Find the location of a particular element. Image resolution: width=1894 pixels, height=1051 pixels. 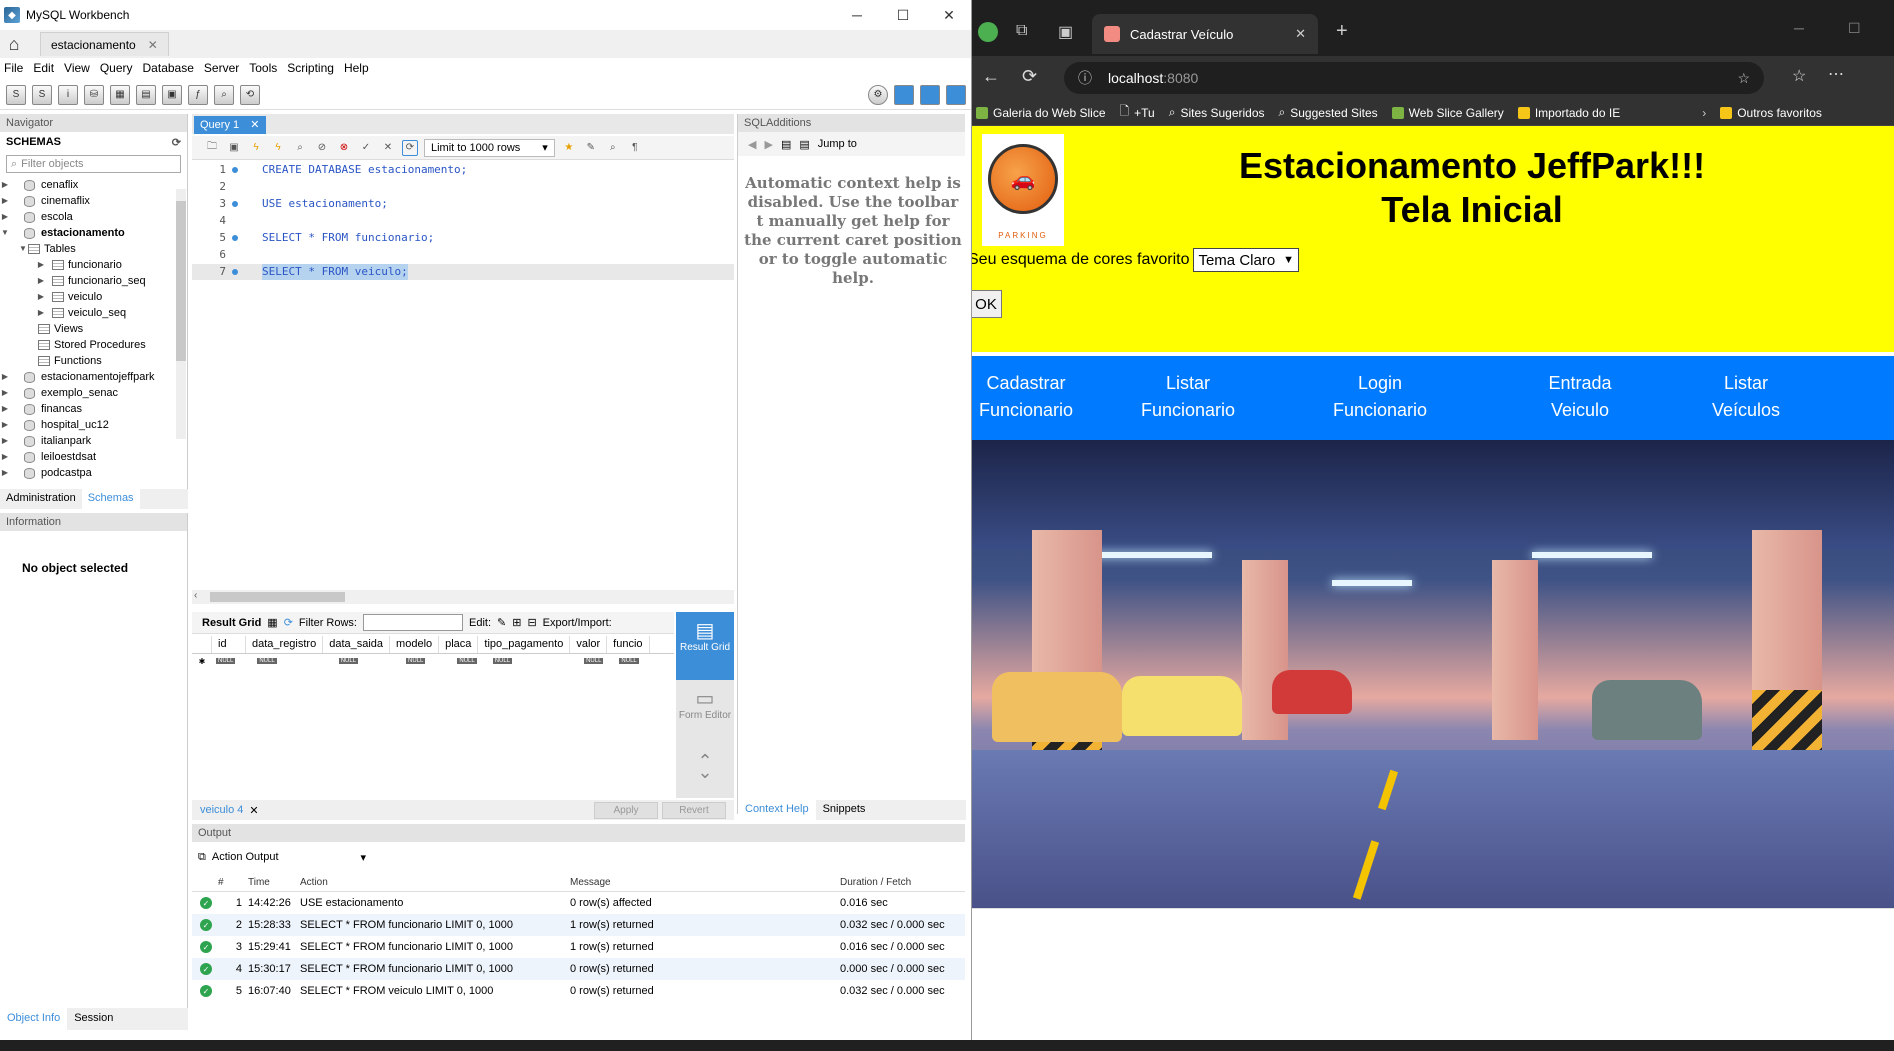

schema-item-cenaflix: ▶ cenaflix is located at coordinates (93, 185).